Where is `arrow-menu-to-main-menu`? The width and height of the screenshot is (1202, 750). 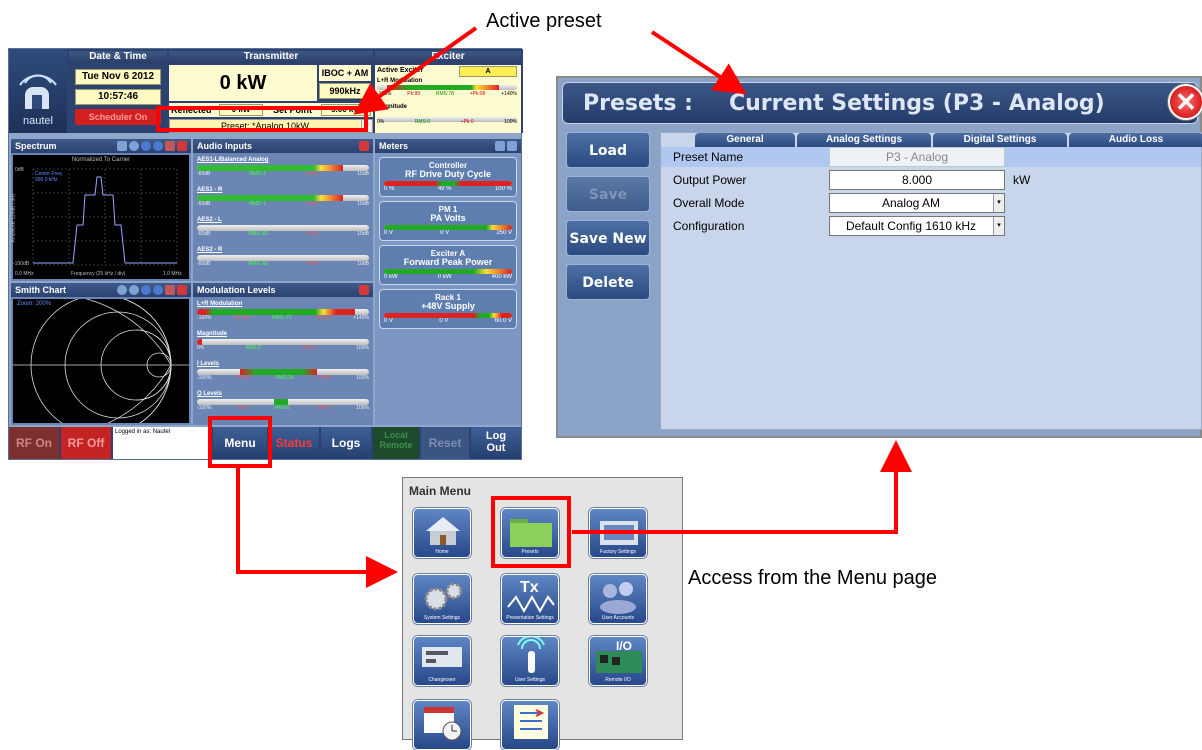 arrow-menu-to-main-menu is located at coordinates (317, 528).